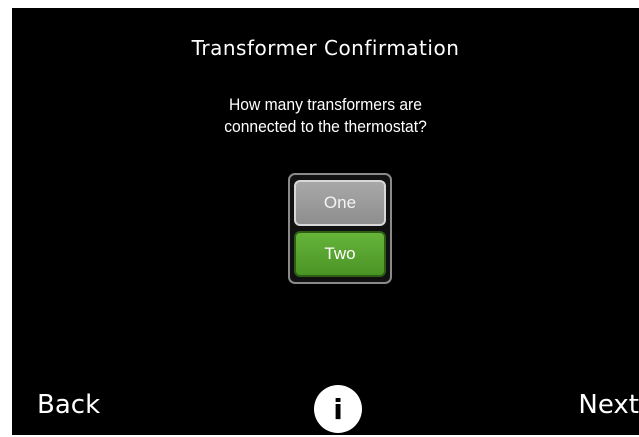 The width and height of the screenshot is (639, 437). Describe the element at coordinates (338, 409) in the screenshot. I see `info-icon: i` at that location.